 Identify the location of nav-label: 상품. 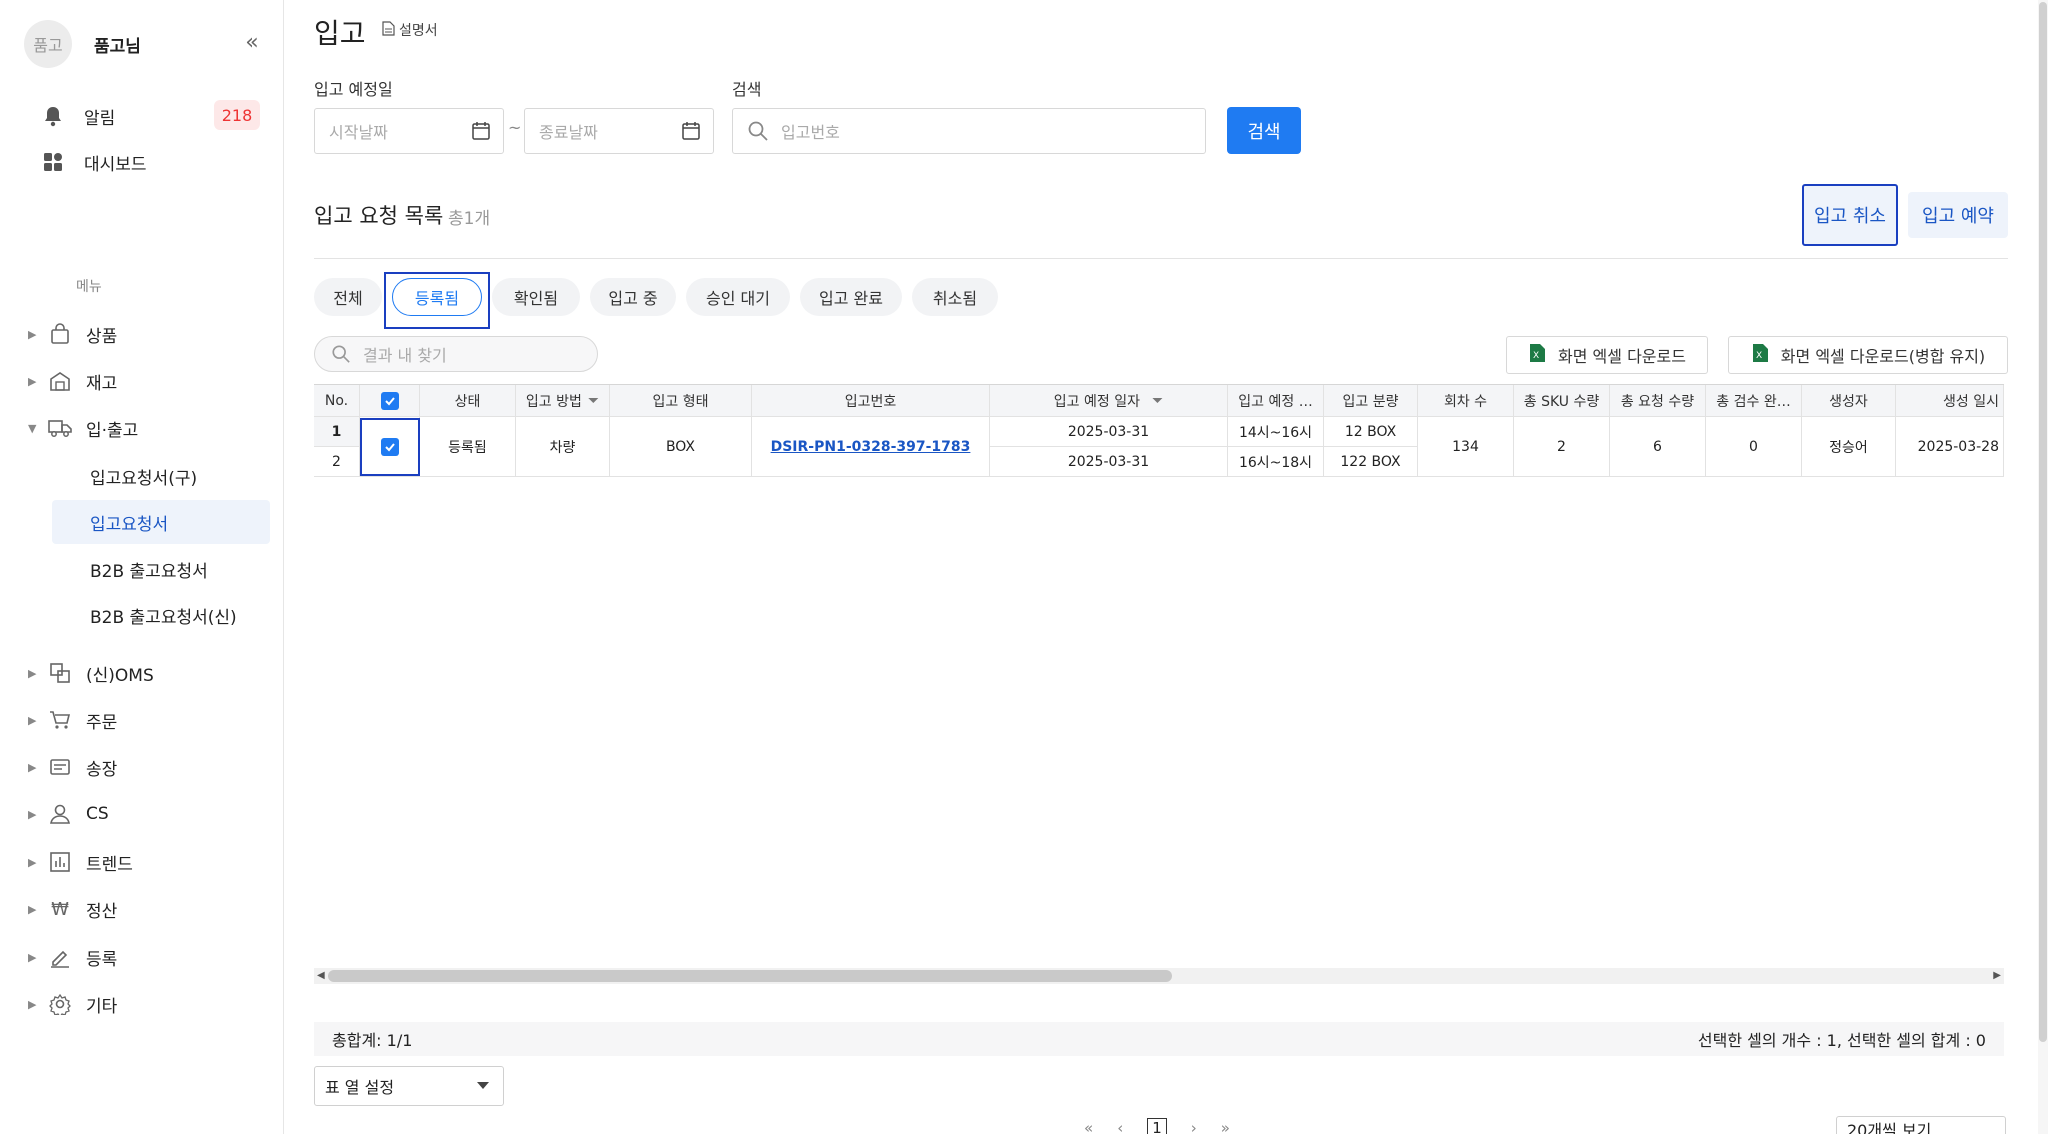
(102, 336).